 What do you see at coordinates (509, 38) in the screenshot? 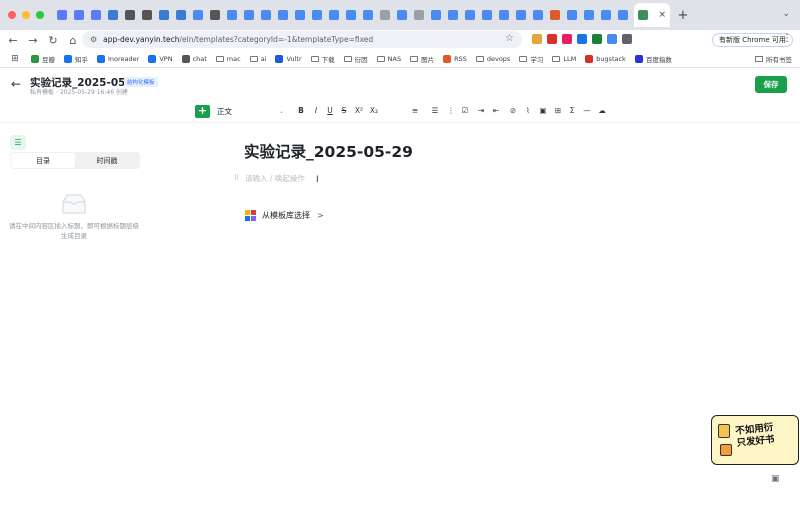
I see `bookmark-star-icon: ☆` at bounding box center [509, 38].